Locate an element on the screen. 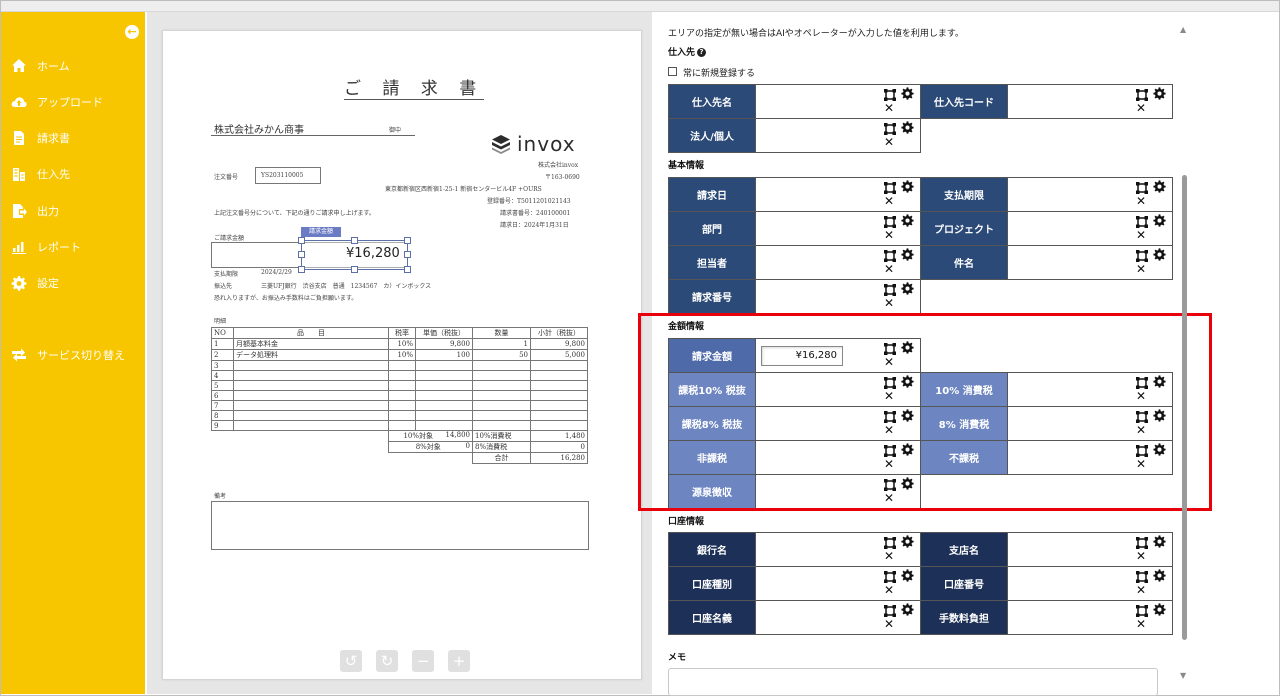  summary-label: 10%消費税 is located at coordinates (501, 436).